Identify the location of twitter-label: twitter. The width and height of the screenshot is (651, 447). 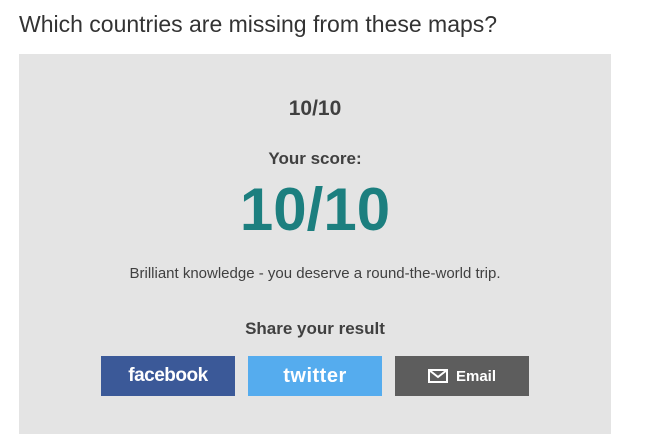
(315, 375).